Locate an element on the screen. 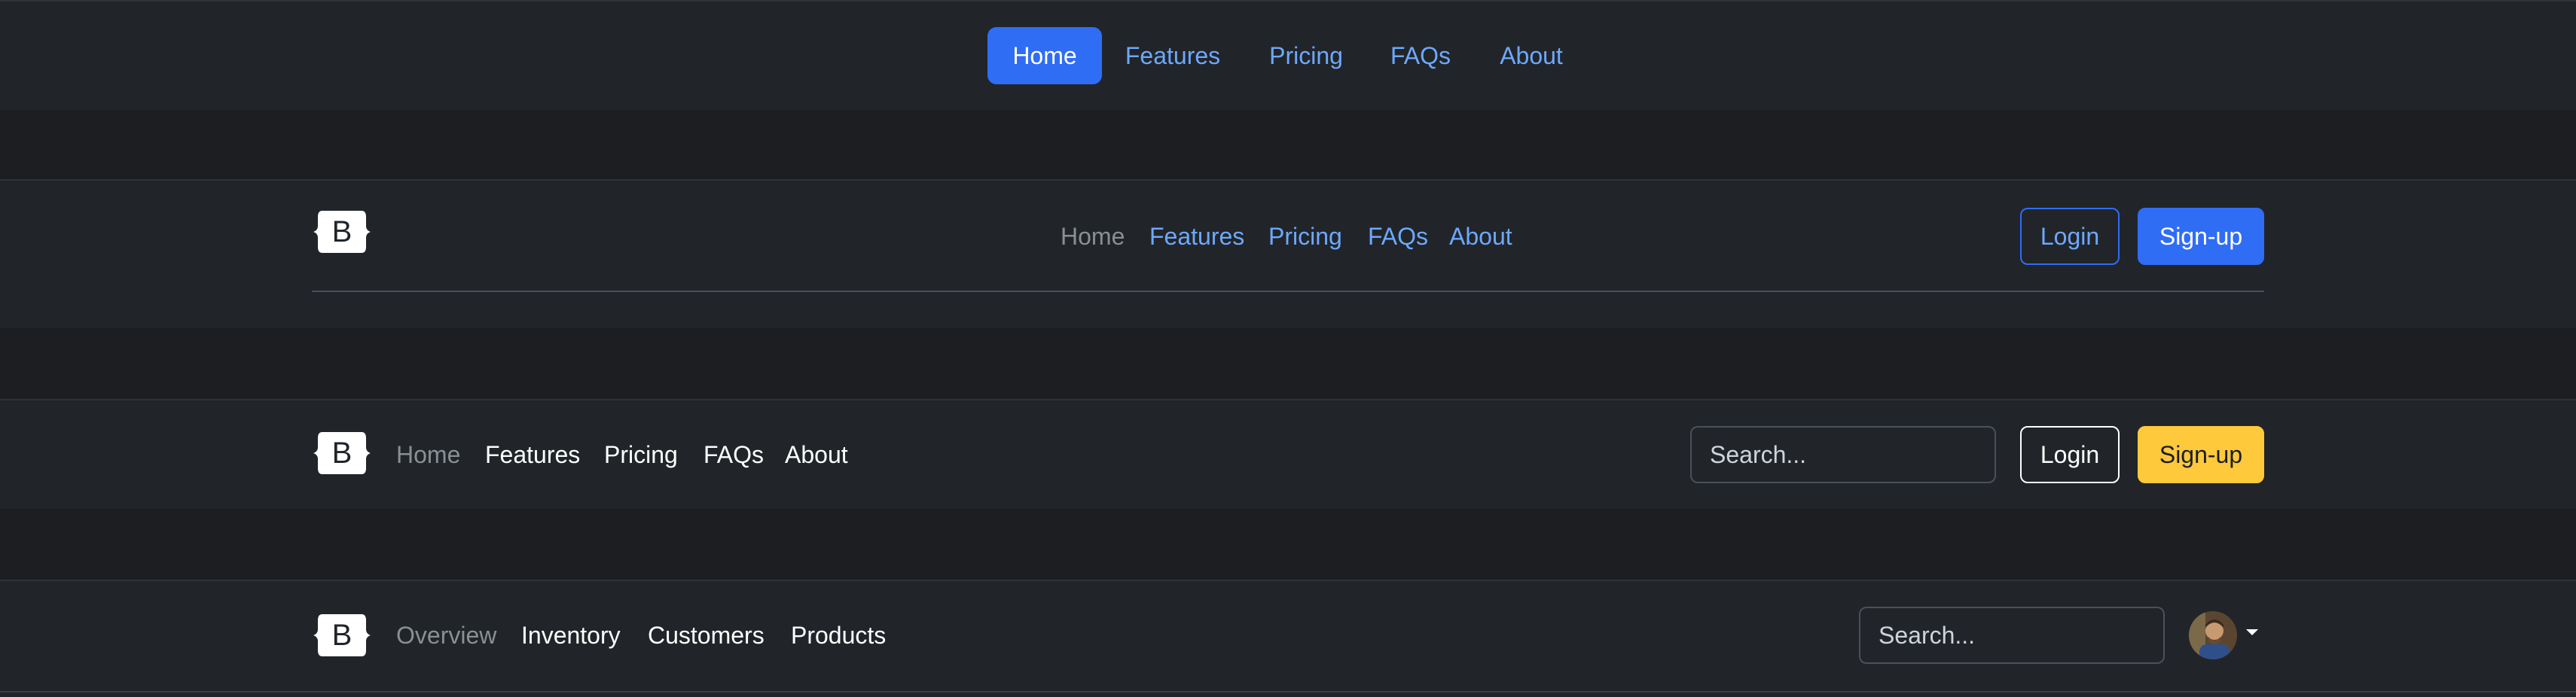  user-avatar is located at coordinates (2213, 635).